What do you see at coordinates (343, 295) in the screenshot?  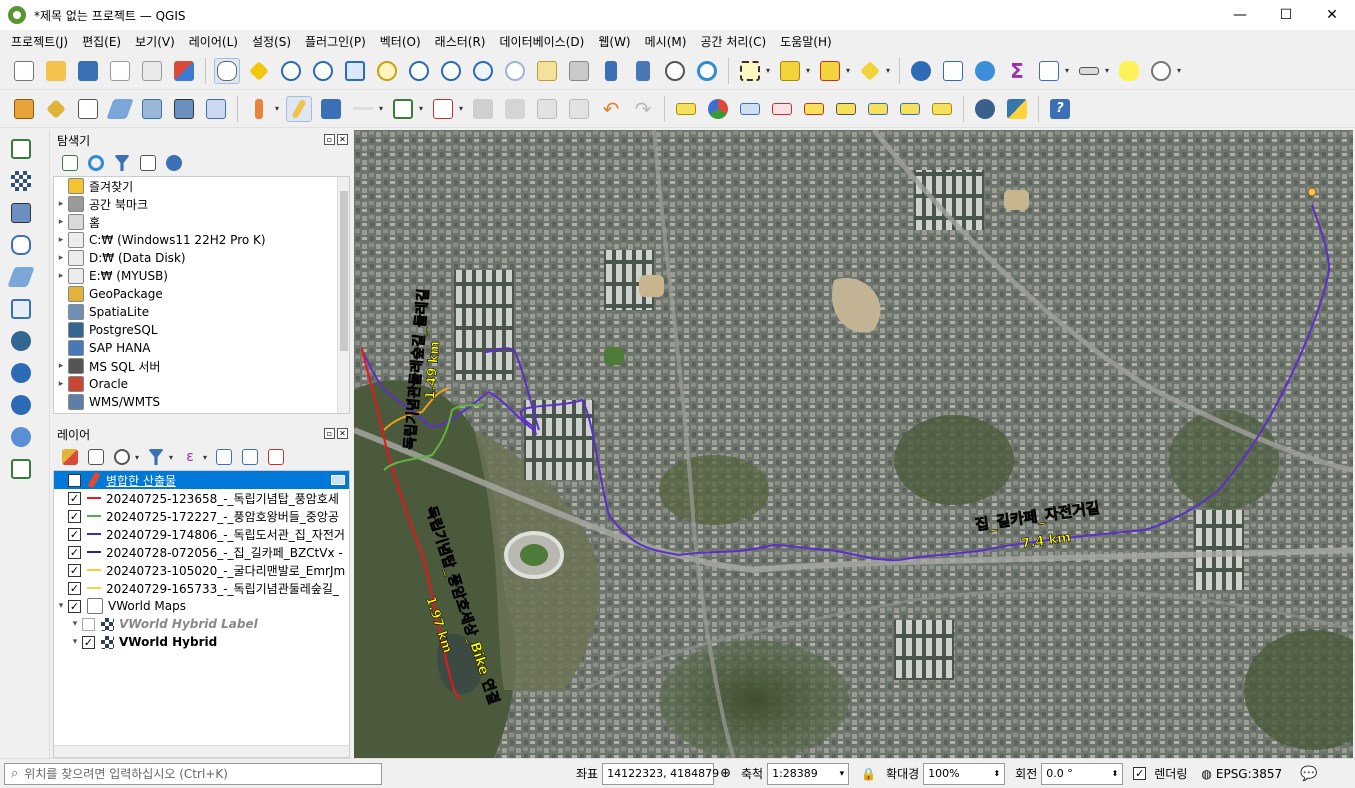 I see `browser-scrollbar` at bounding box center [343, 295].